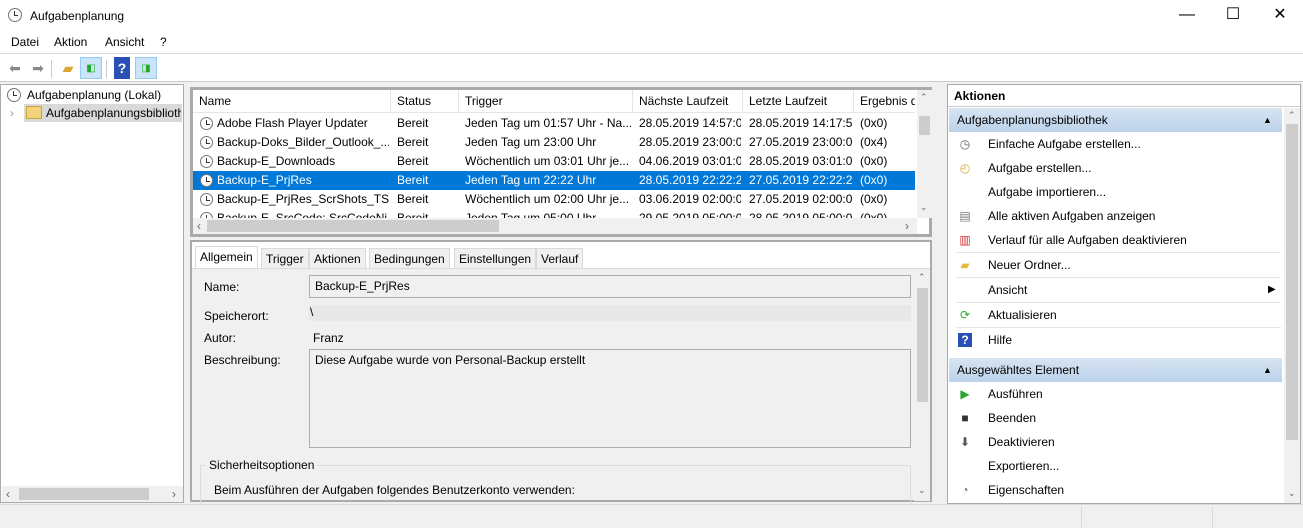 The width and height of the screenshot is (1303, 528). Describe the element at coordinates (1072, 216) in the screenshot. I see `action-label: Alle aktiven Aufgaben anzeigen` at that location.